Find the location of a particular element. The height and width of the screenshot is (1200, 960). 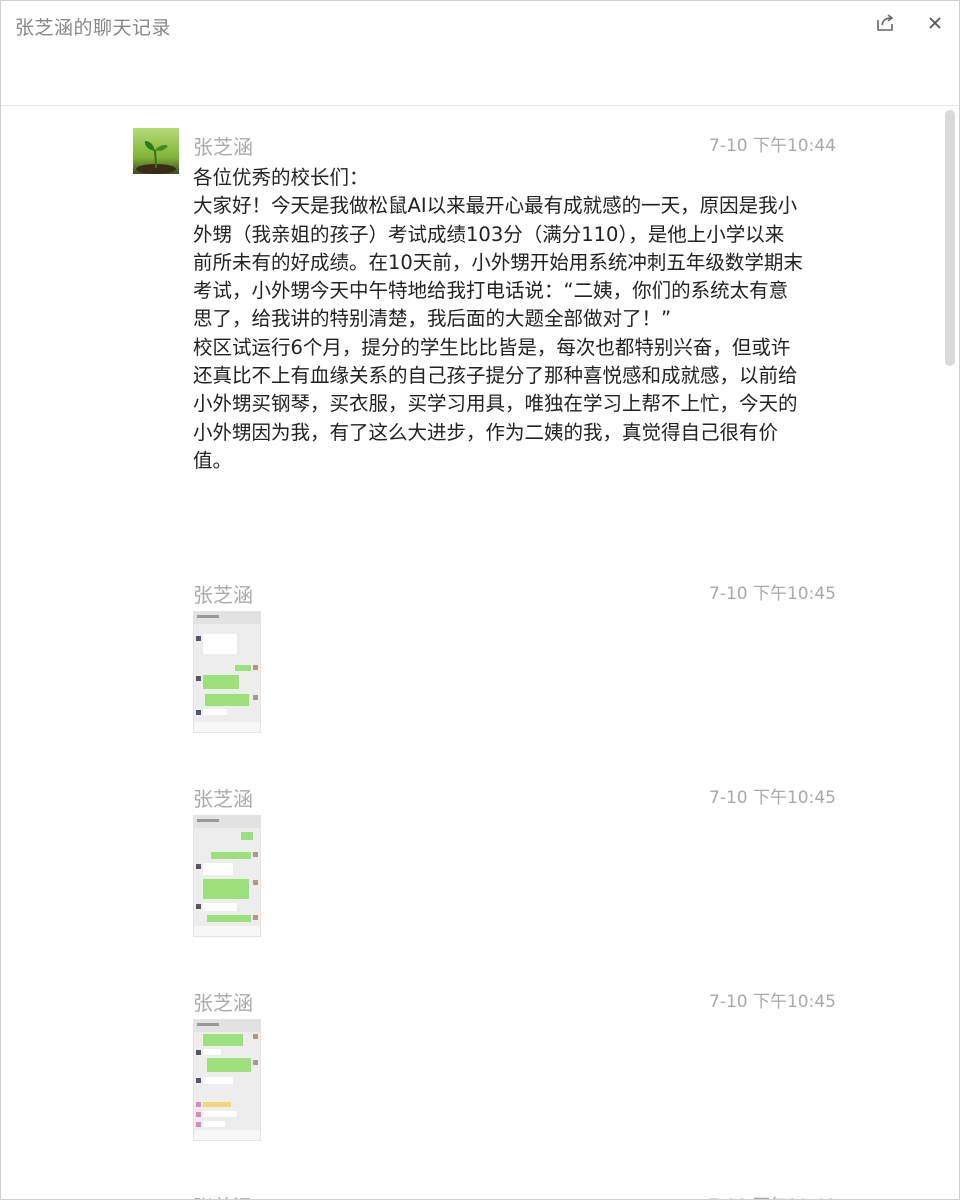

message-time: 7-10 下午10:48 is located at coordinates (772, 1195).